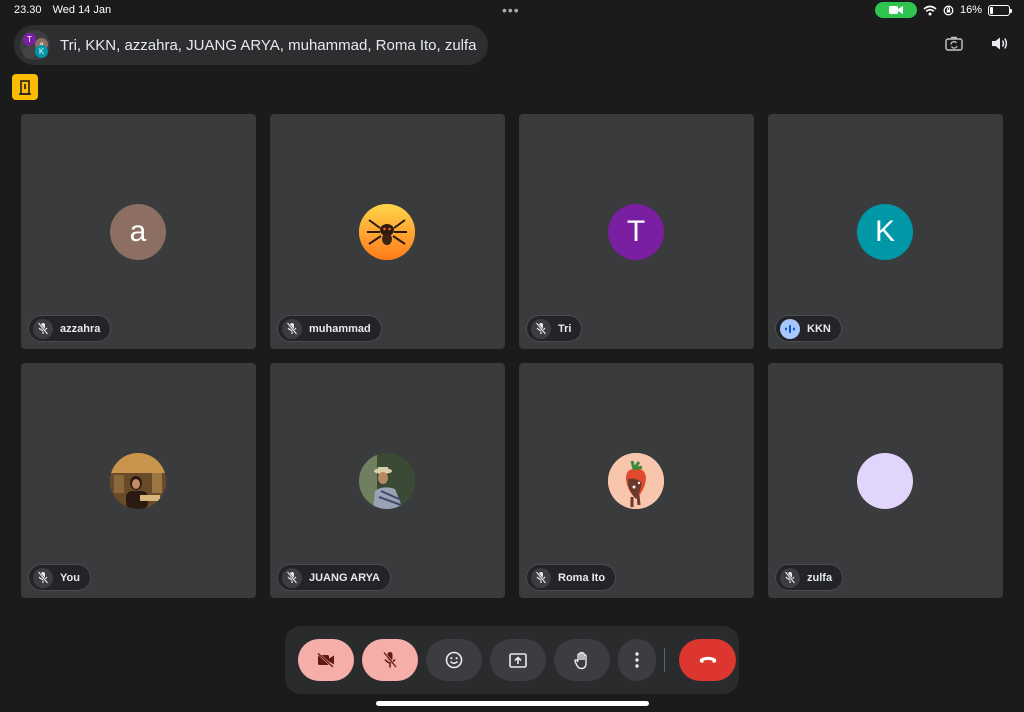  Describe the element at coordinates (512, 703) in the screenshot. I see `home-indicator` at that location.